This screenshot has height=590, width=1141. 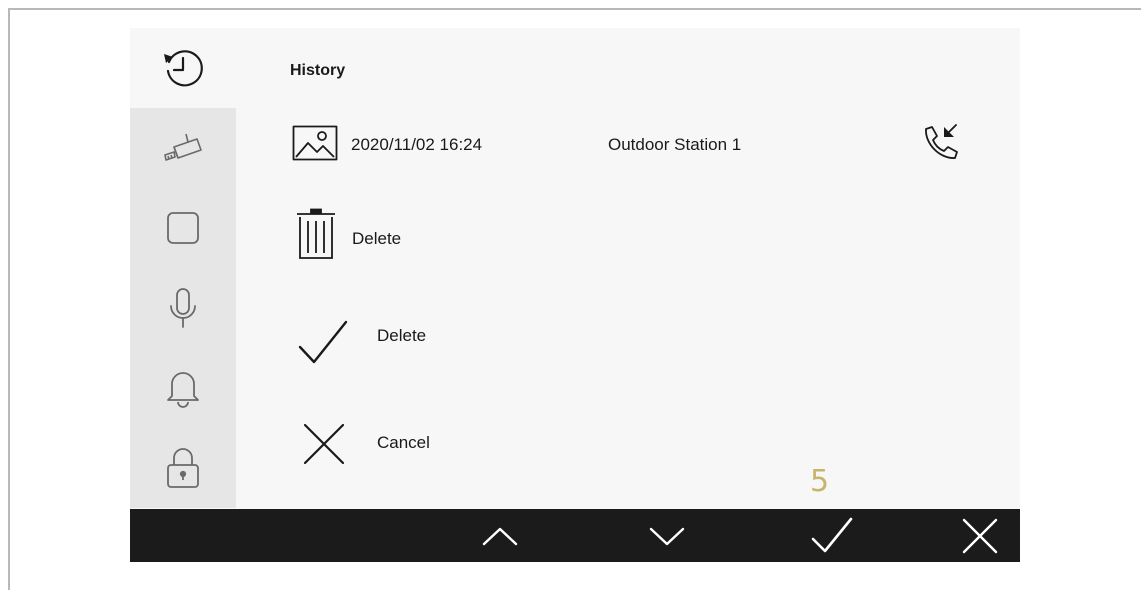 I want to click on sidebar, so click(x=183, y=268).